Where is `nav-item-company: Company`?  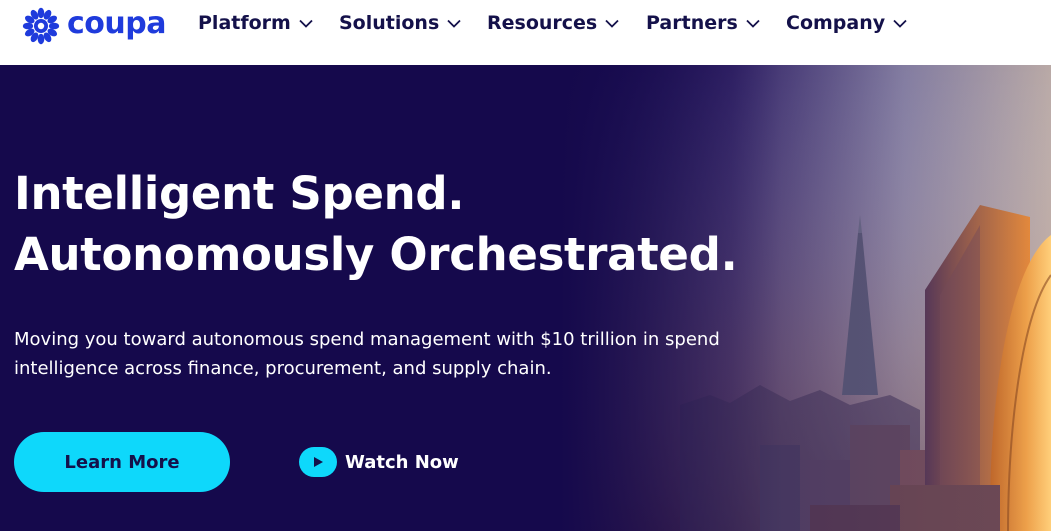
nav-item-company: Company is located at coordinates (846, 23).